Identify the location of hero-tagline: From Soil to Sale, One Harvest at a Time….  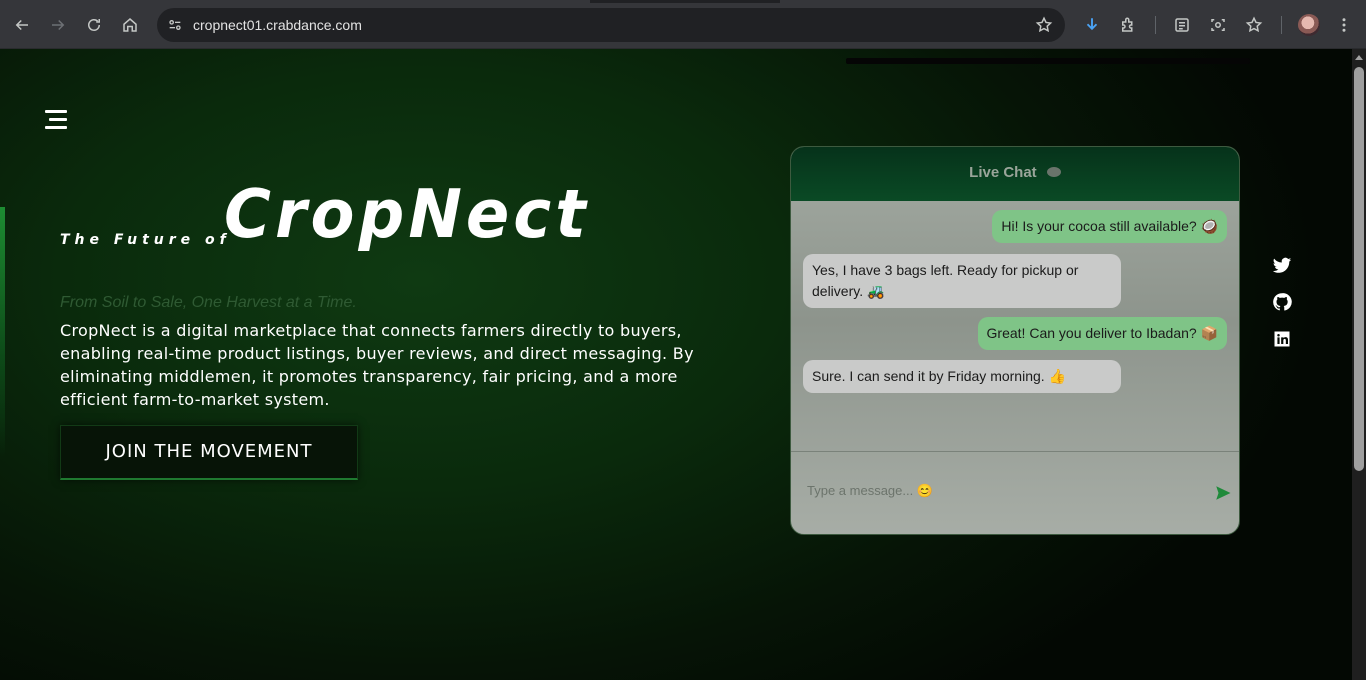
(208, 302).